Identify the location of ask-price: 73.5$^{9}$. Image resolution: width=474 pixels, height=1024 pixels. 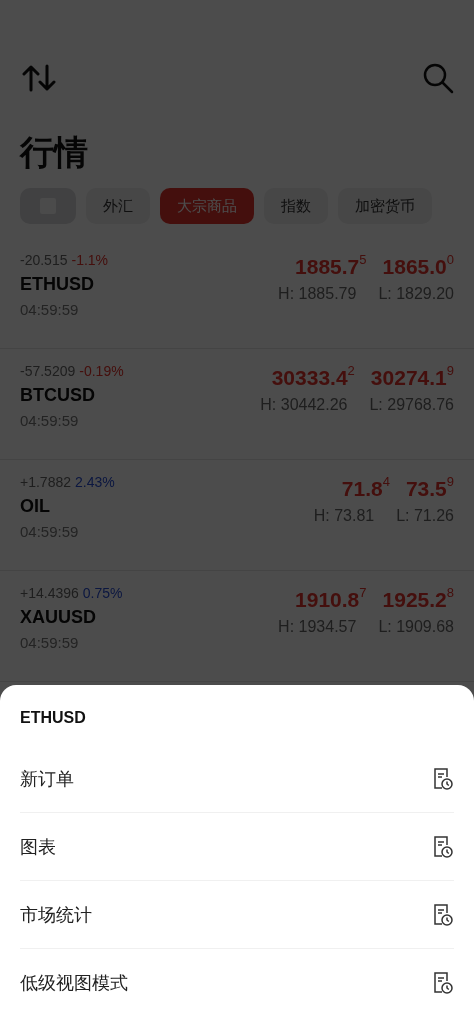
(429, 487).